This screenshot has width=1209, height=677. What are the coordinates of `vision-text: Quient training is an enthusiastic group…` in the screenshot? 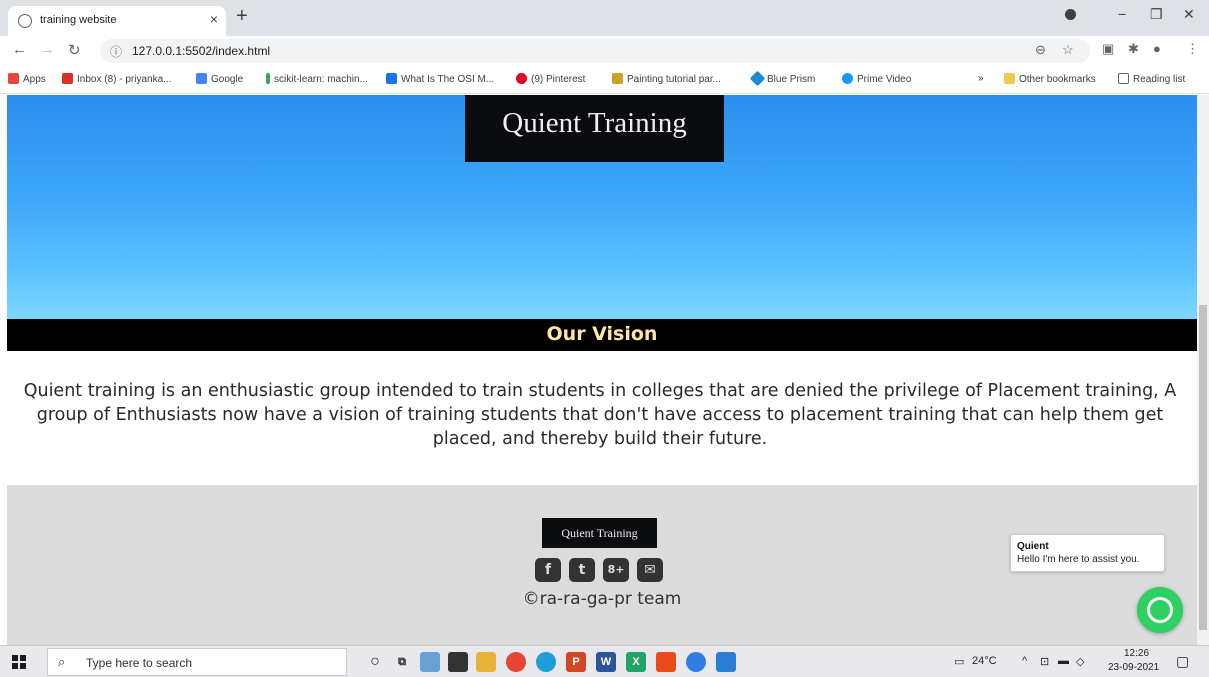 It's located at (600, 415).